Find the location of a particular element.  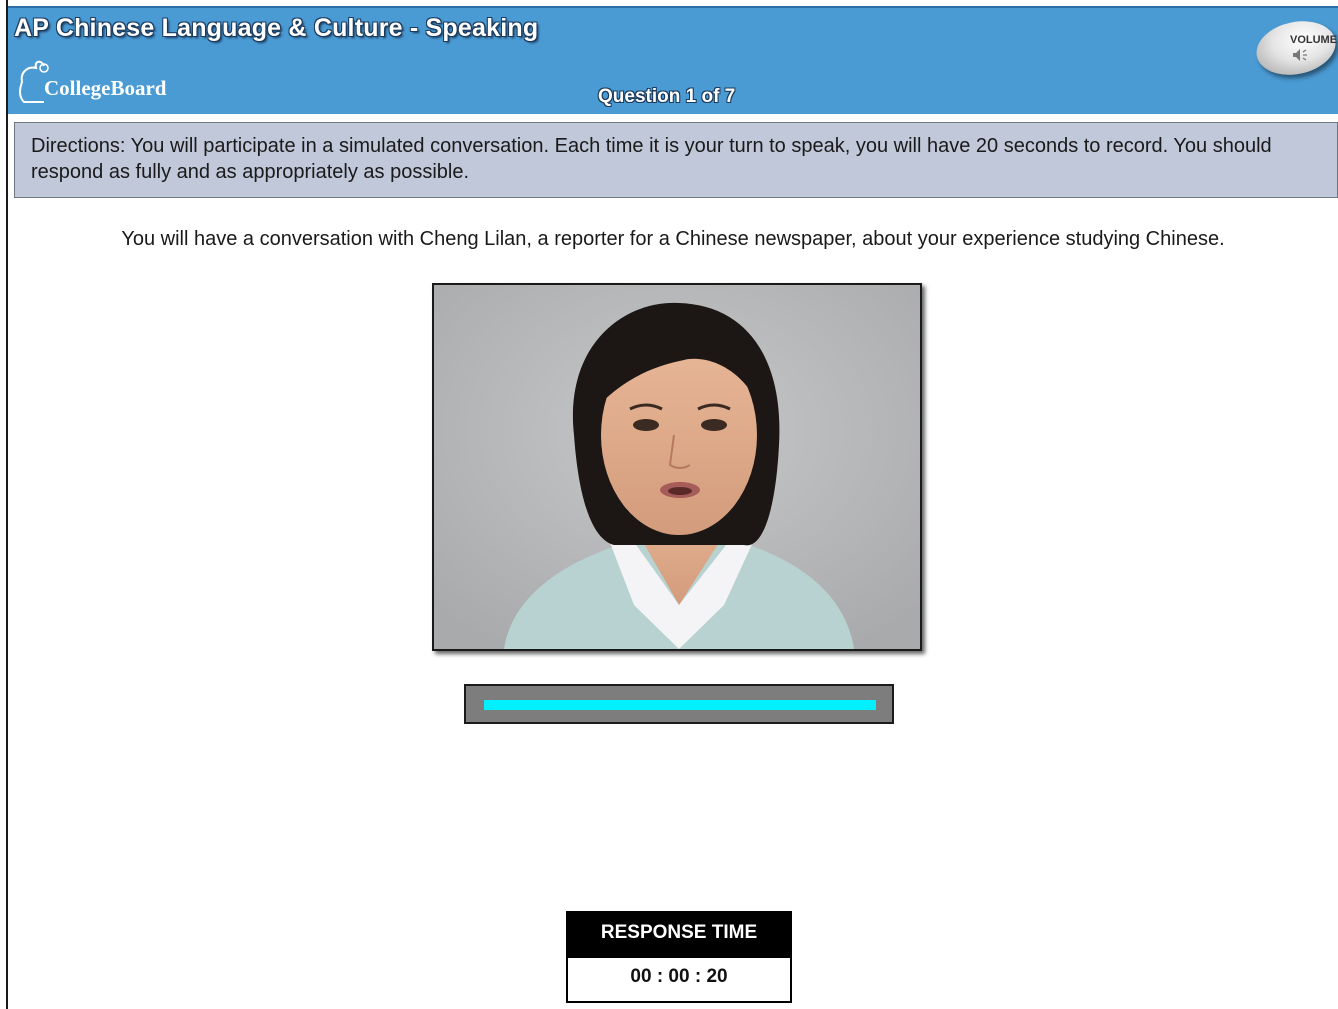

volume-button: VOLUME is located at coordinates (1294, 48).